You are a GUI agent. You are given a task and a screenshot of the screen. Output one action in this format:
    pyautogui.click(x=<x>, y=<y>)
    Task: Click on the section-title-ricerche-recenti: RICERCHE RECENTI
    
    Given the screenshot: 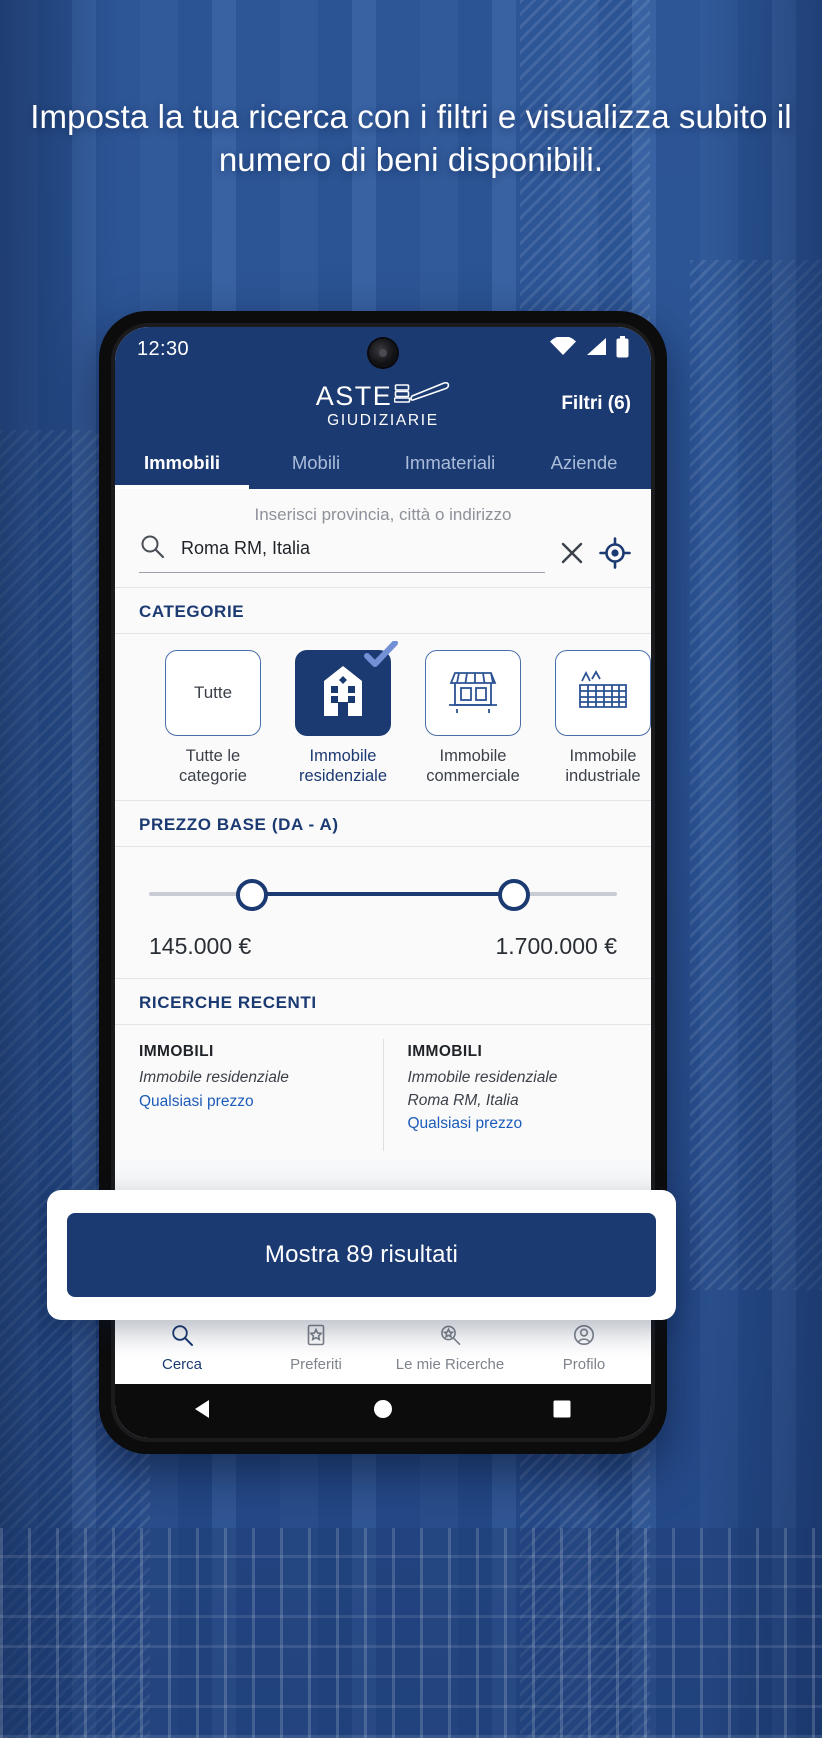 What is the action you would take?
    pyautogui.click(x=383, y=1002)
    